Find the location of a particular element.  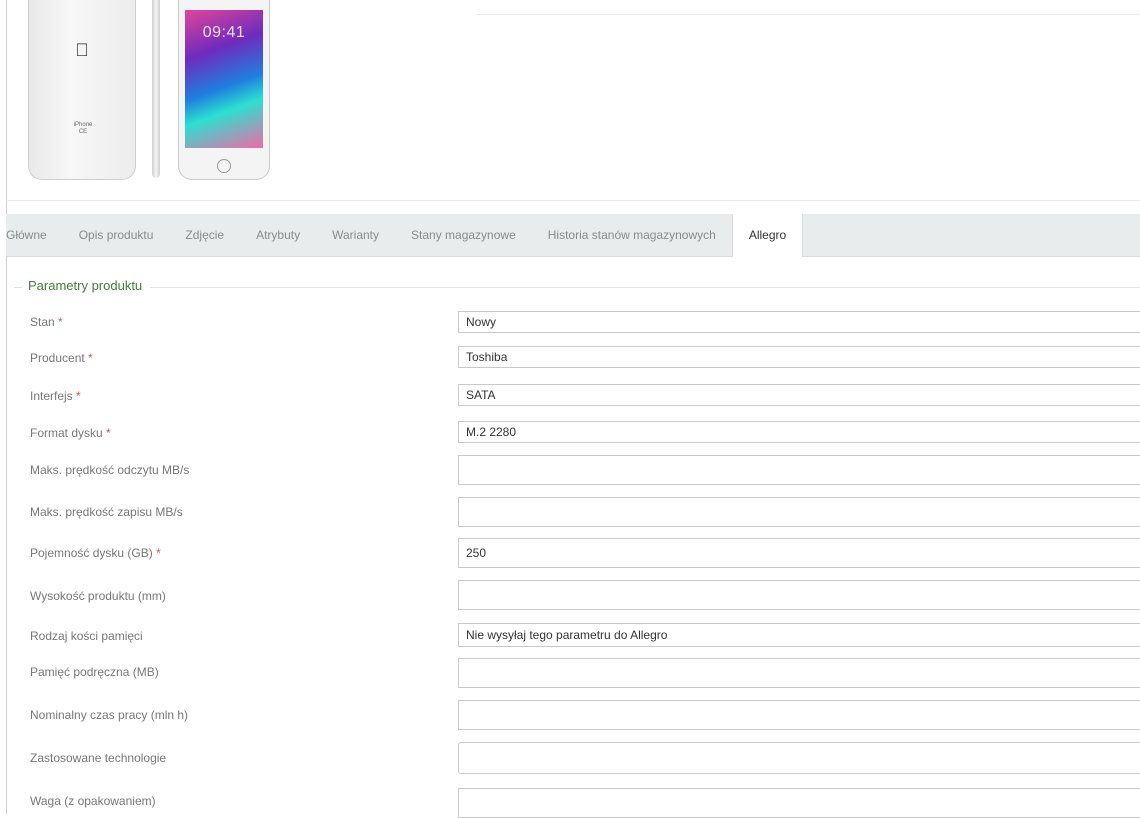

form-row-predkosc-odczytu: Maks. prędkość odczytu MB/s is located at coordinates (573, 470).